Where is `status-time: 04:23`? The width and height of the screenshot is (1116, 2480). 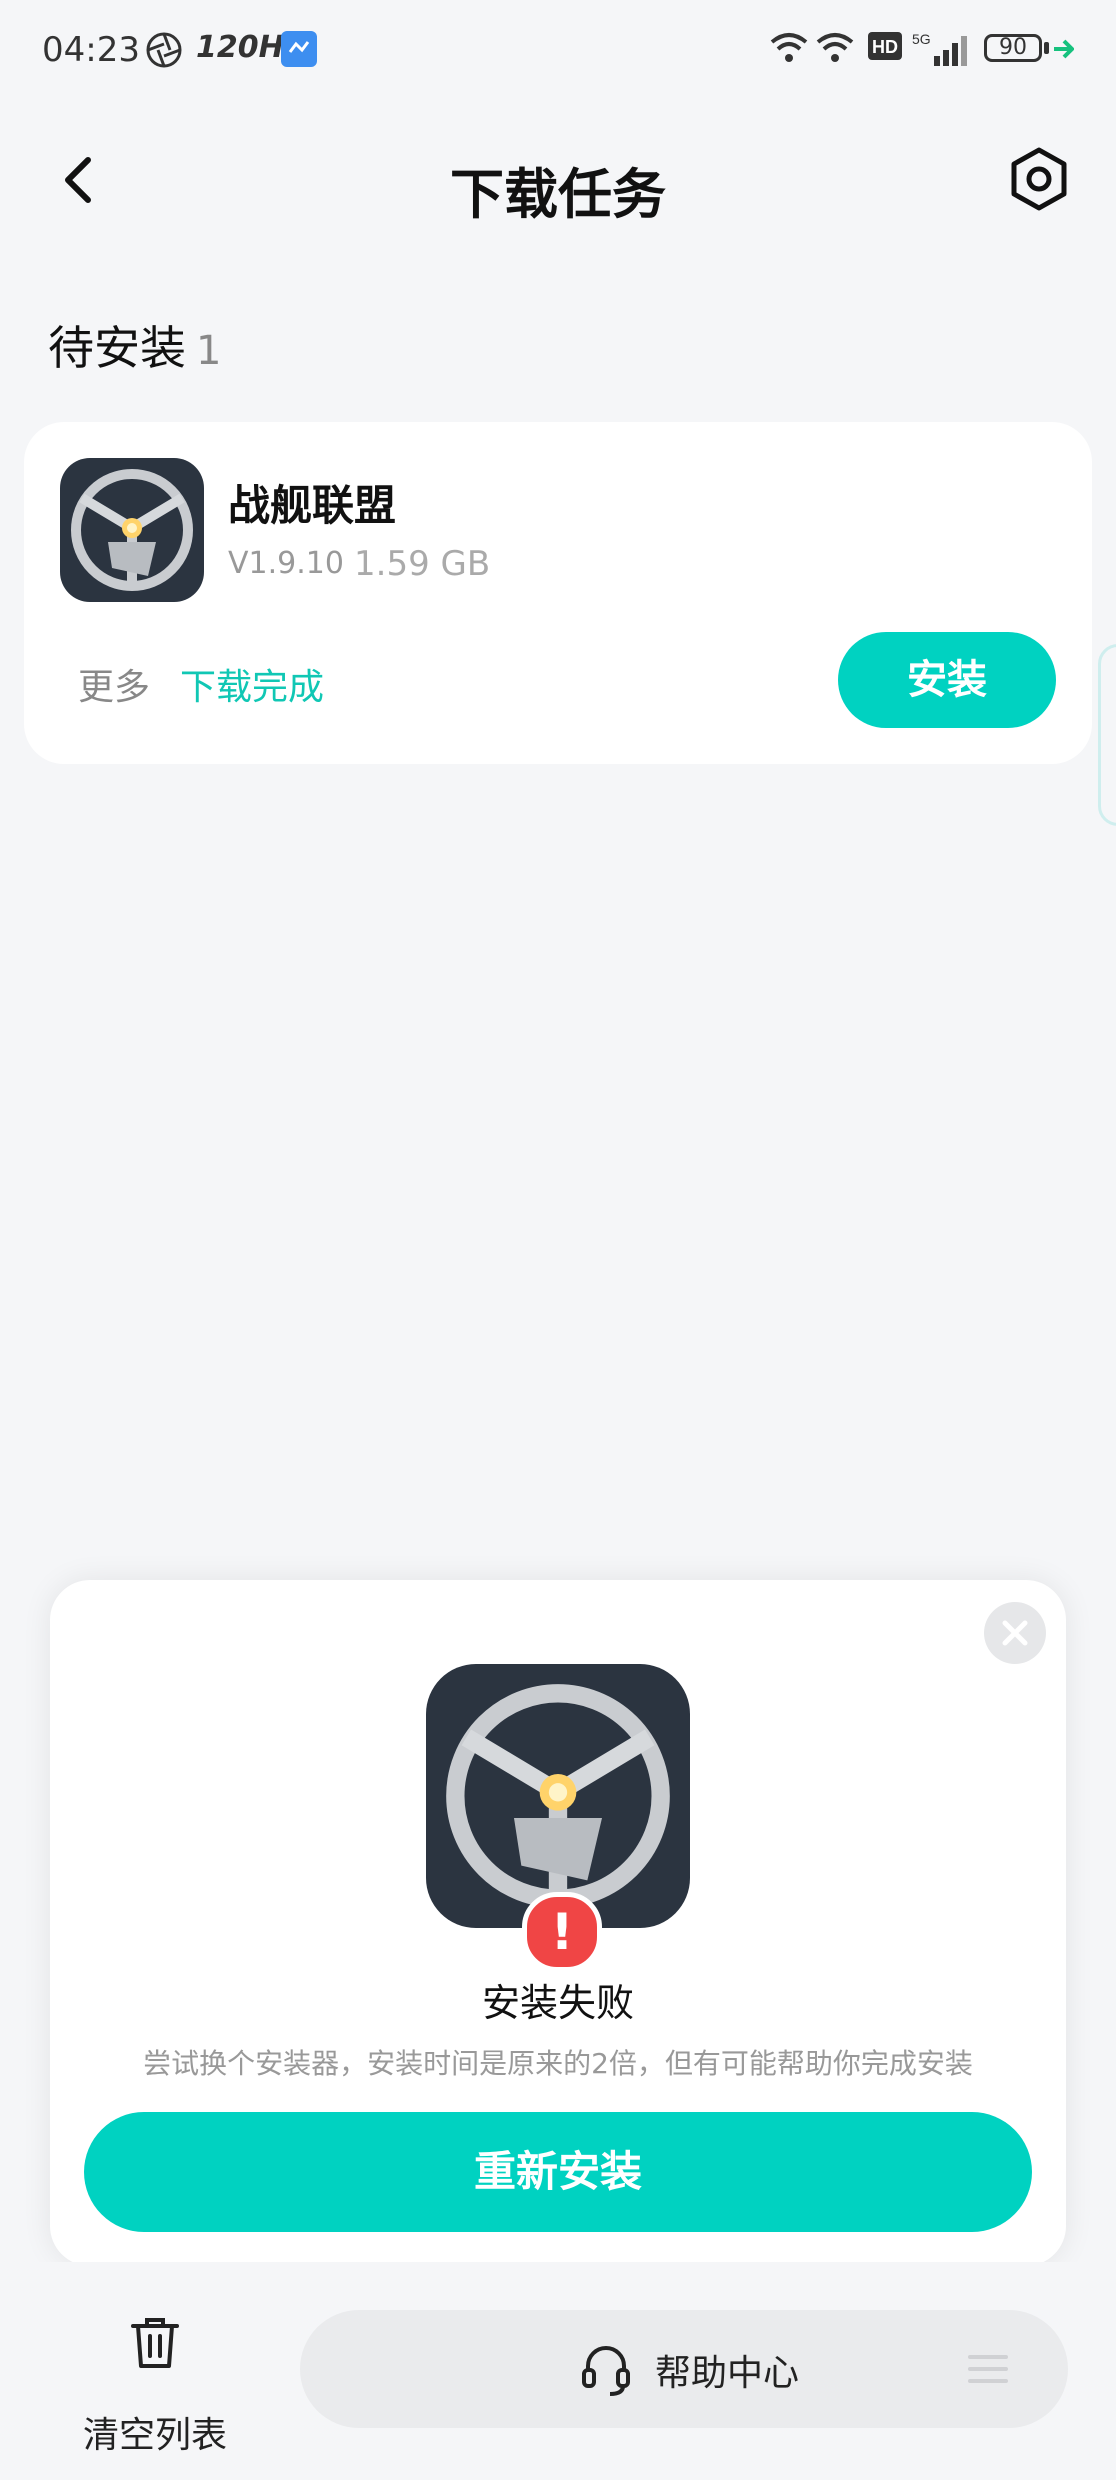
status-time: 04:23 is located at coordinates (91, 50).